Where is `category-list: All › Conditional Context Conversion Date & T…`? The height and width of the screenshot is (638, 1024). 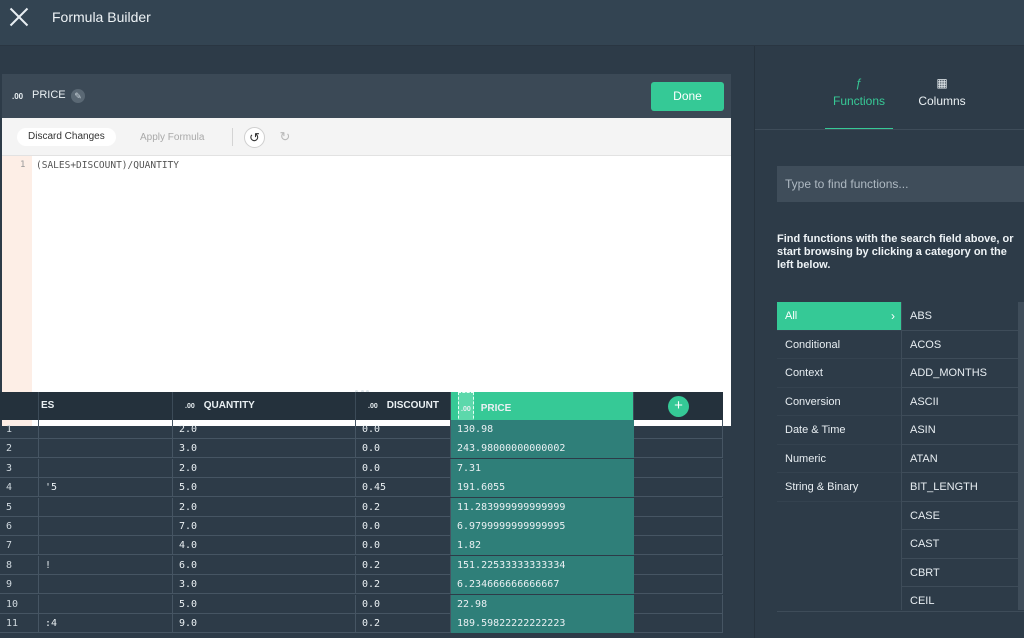 category-list: All › Conditional Context Conversion Date & T… is located at coordinates (839, 402).